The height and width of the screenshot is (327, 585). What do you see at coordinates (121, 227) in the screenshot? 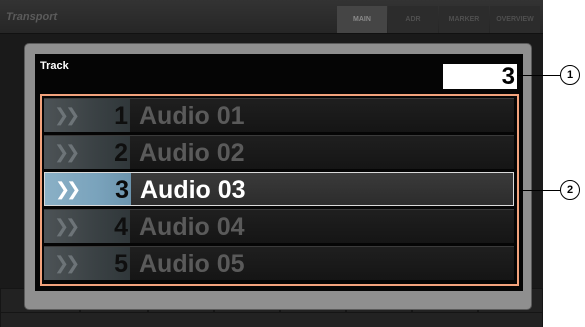
I see `track-number: 4` at bounding box center [121, 227].